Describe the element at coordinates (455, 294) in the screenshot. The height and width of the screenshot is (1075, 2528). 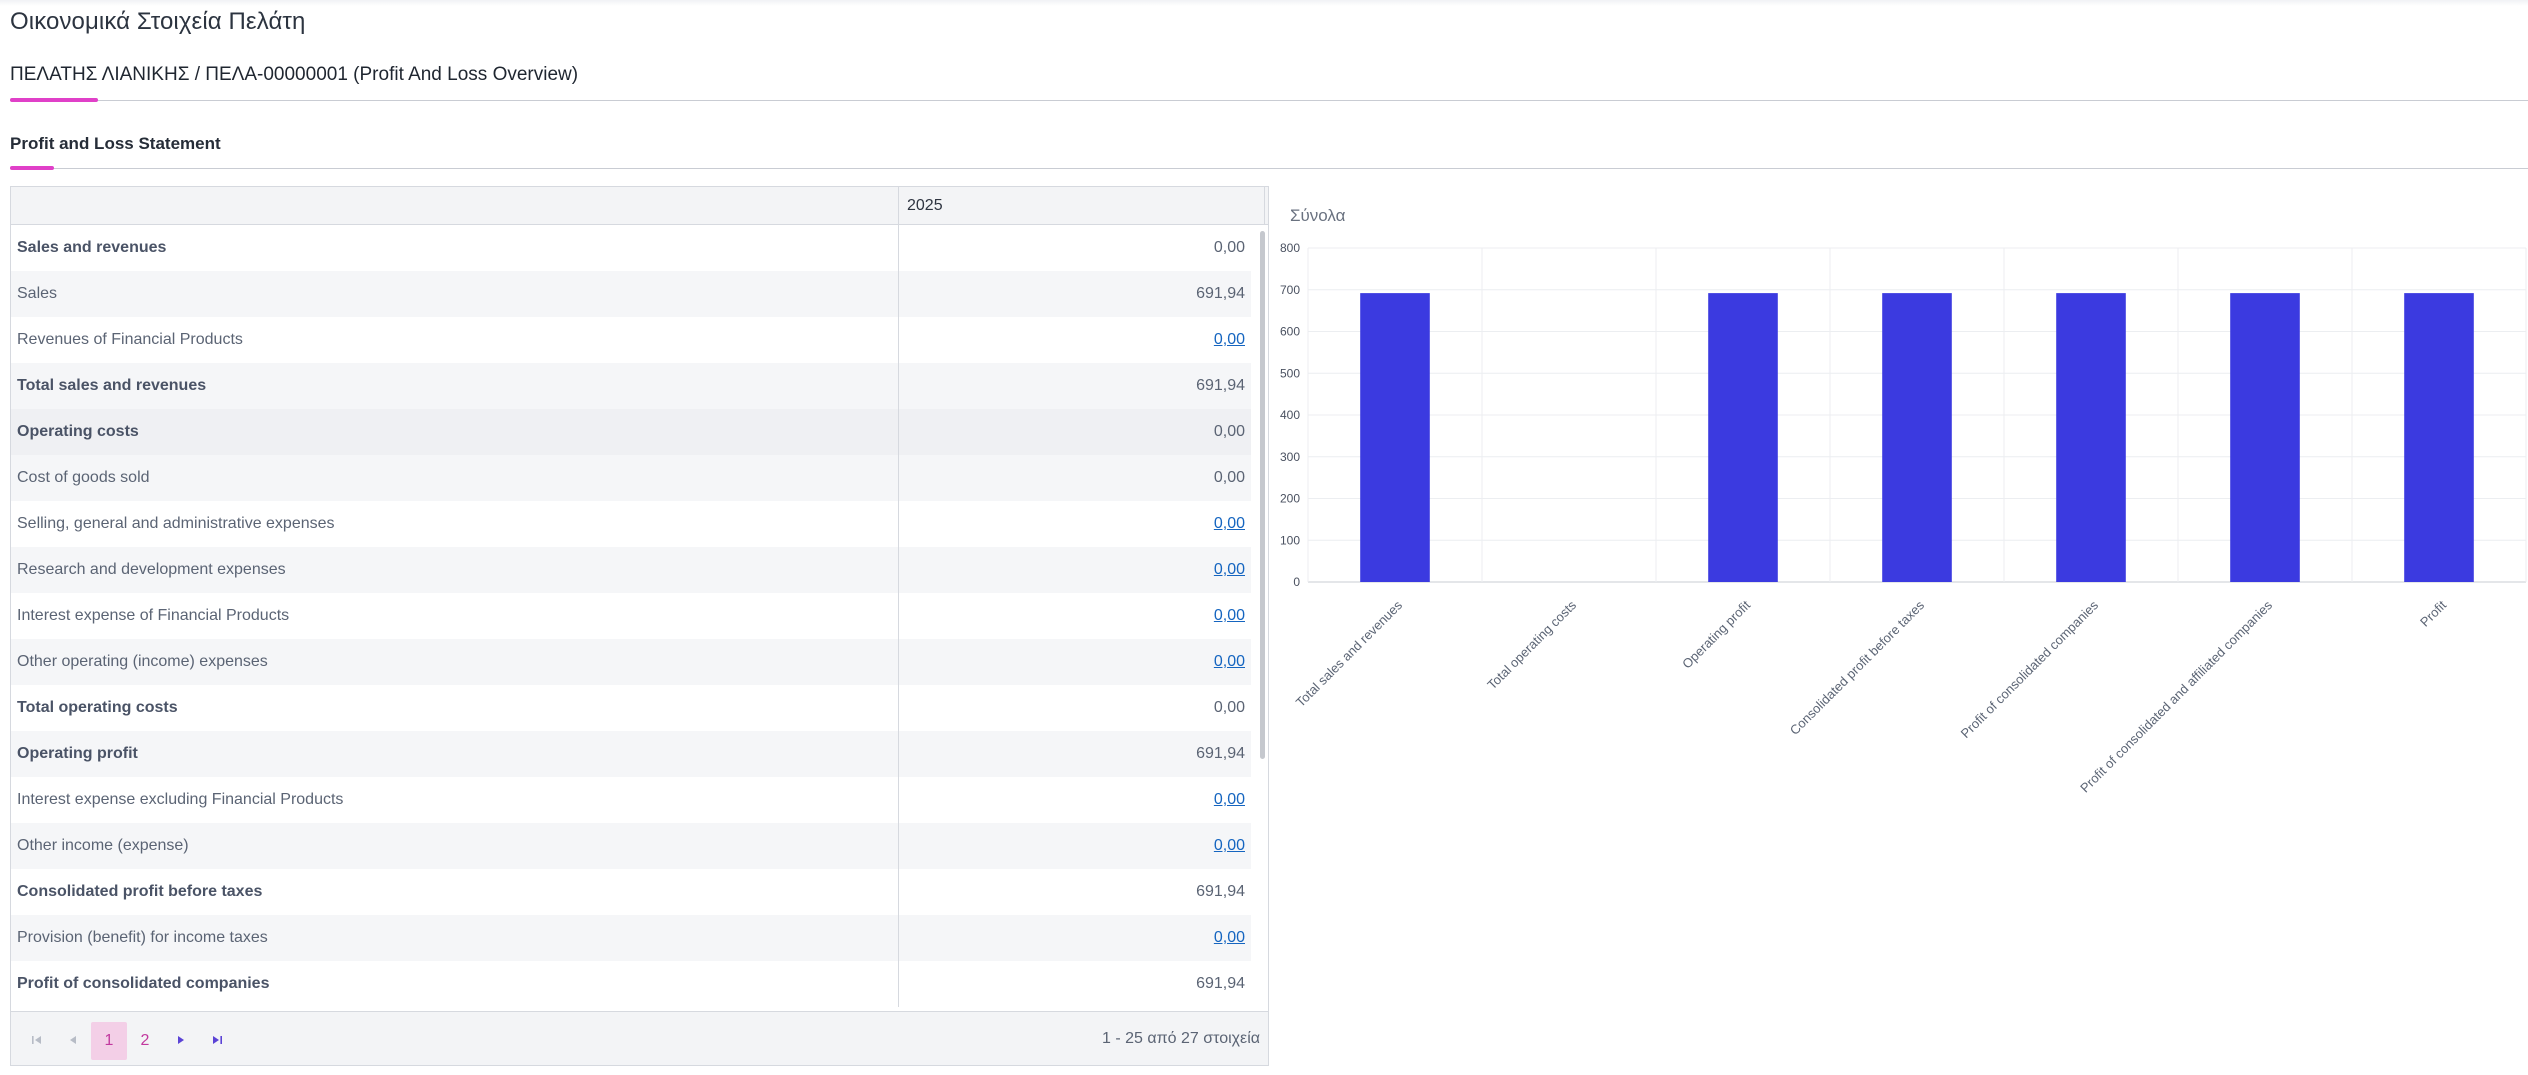
I see `row-label: Sales` at that location.